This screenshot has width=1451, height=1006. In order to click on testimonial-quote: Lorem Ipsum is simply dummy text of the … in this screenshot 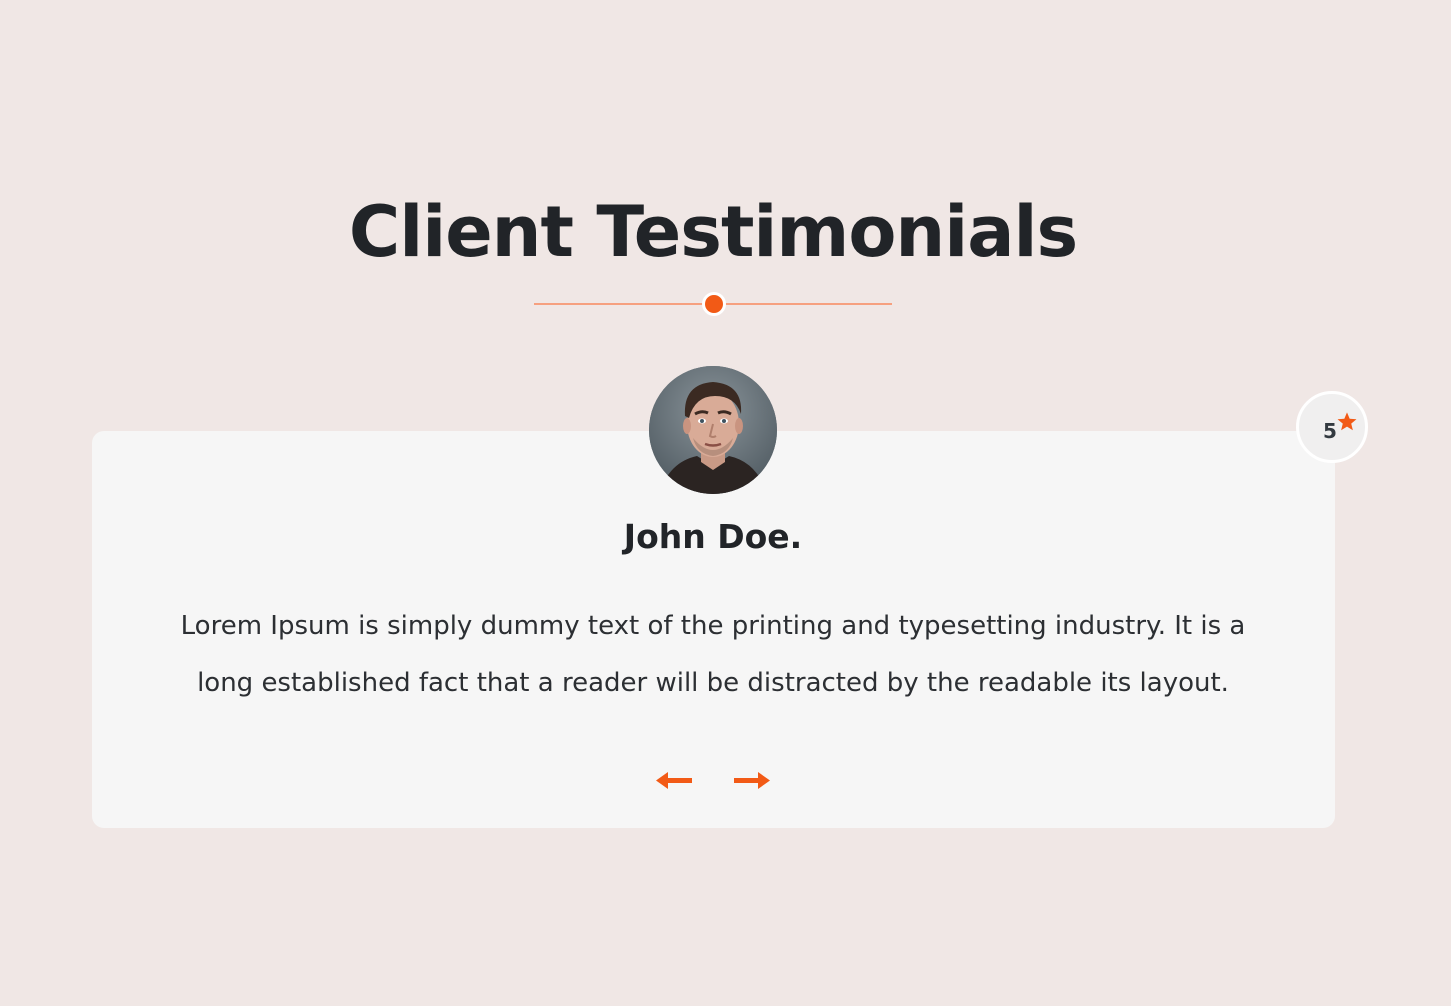, I will do `click(713, 654)`.